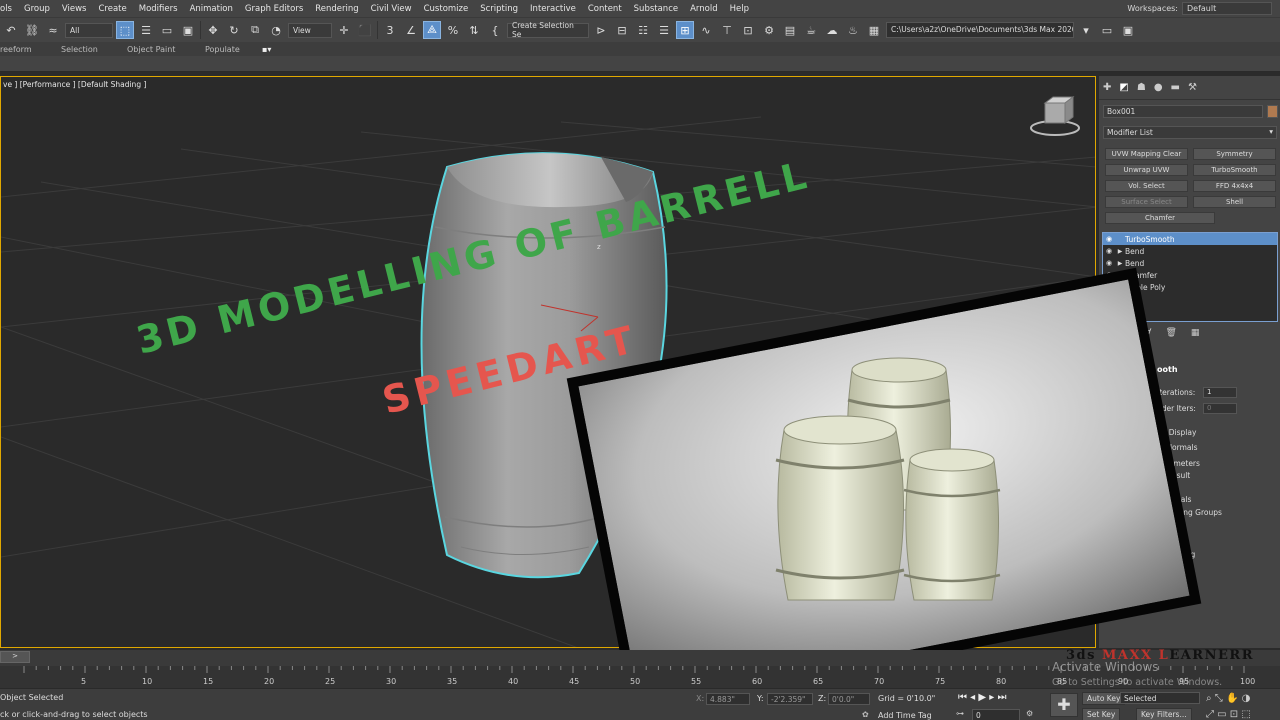 This screenshot has width=1280, height=720. Describe the element at coordinates (1167, 369) in the screenshot. I see `rollout-title: ooth` at that location.